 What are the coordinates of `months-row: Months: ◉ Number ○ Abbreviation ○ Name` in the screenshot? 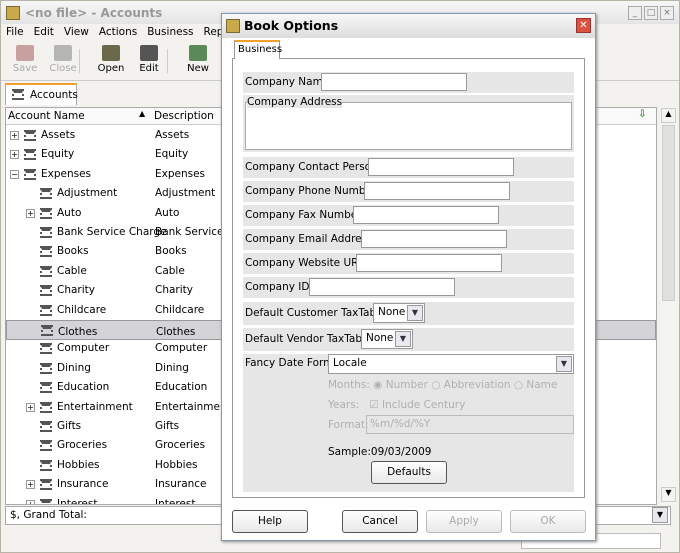 It's located at (443, 385).